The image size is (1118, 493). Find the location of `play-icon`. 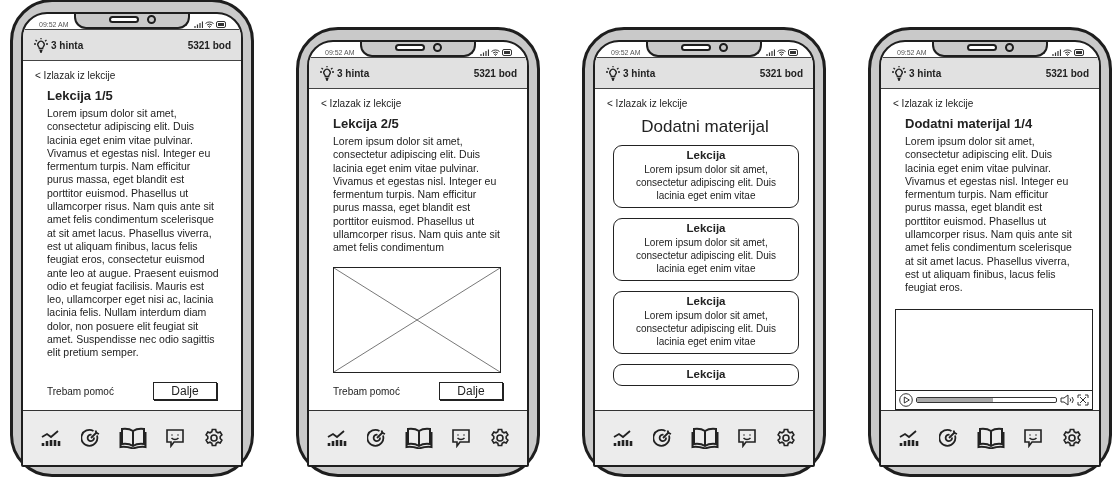

play-icon is located at coordinates (906, 400).